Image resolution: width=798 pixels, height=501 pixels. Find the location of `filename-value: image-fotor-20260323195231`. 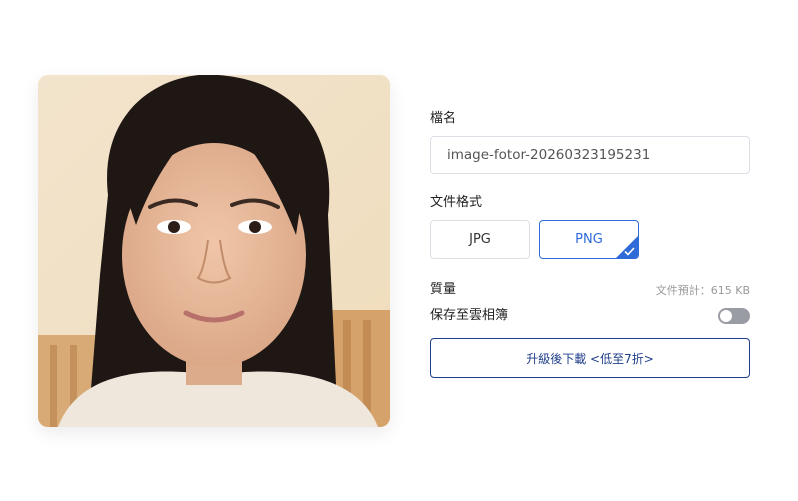

filename-value: image-fotor-20260323195231 is located at coordinates (549, 155).